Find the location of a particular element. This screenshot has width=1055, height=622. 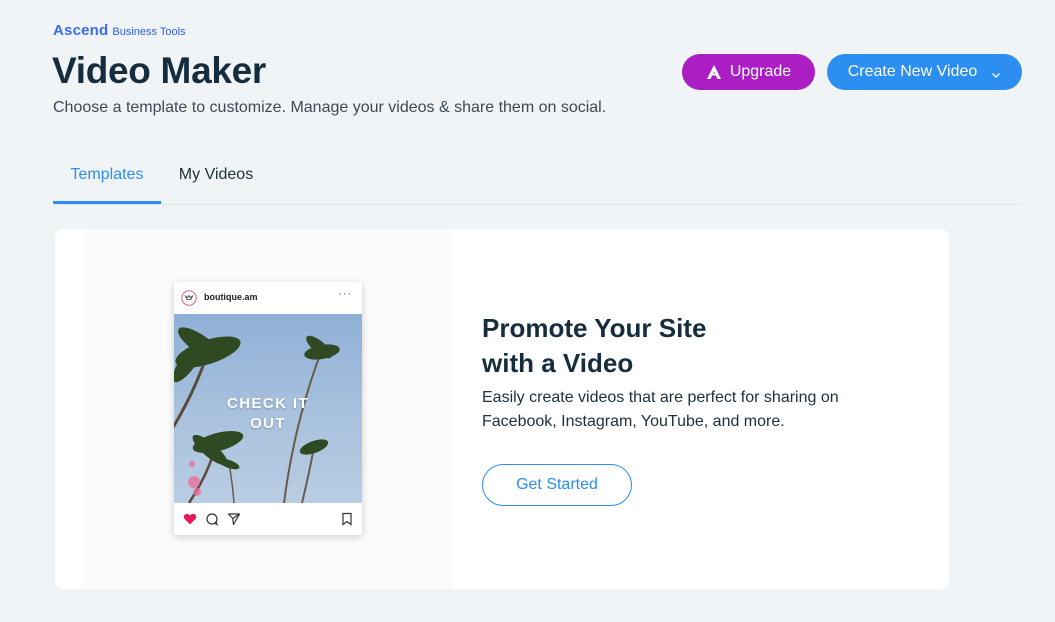

avatar is located at coordinates (189, 298).